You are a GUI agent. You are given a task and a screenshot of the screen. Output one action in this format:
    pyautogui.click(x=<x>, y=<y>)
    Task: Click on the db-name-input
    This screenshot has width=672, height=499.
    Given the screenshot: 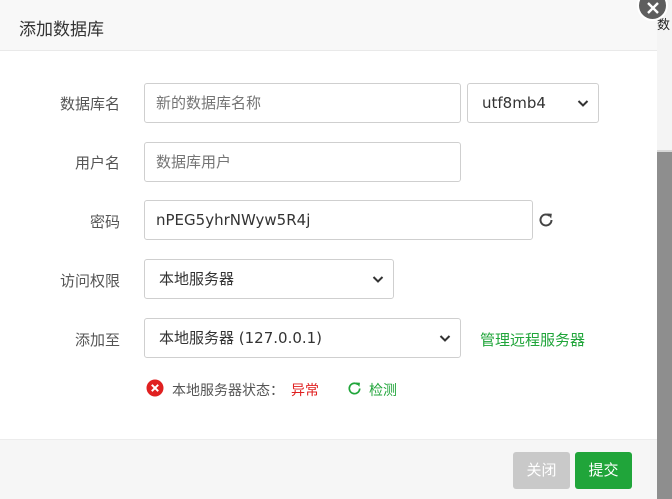 What is the action you would take?
    pyautogui.click(x=302, y=103)
    